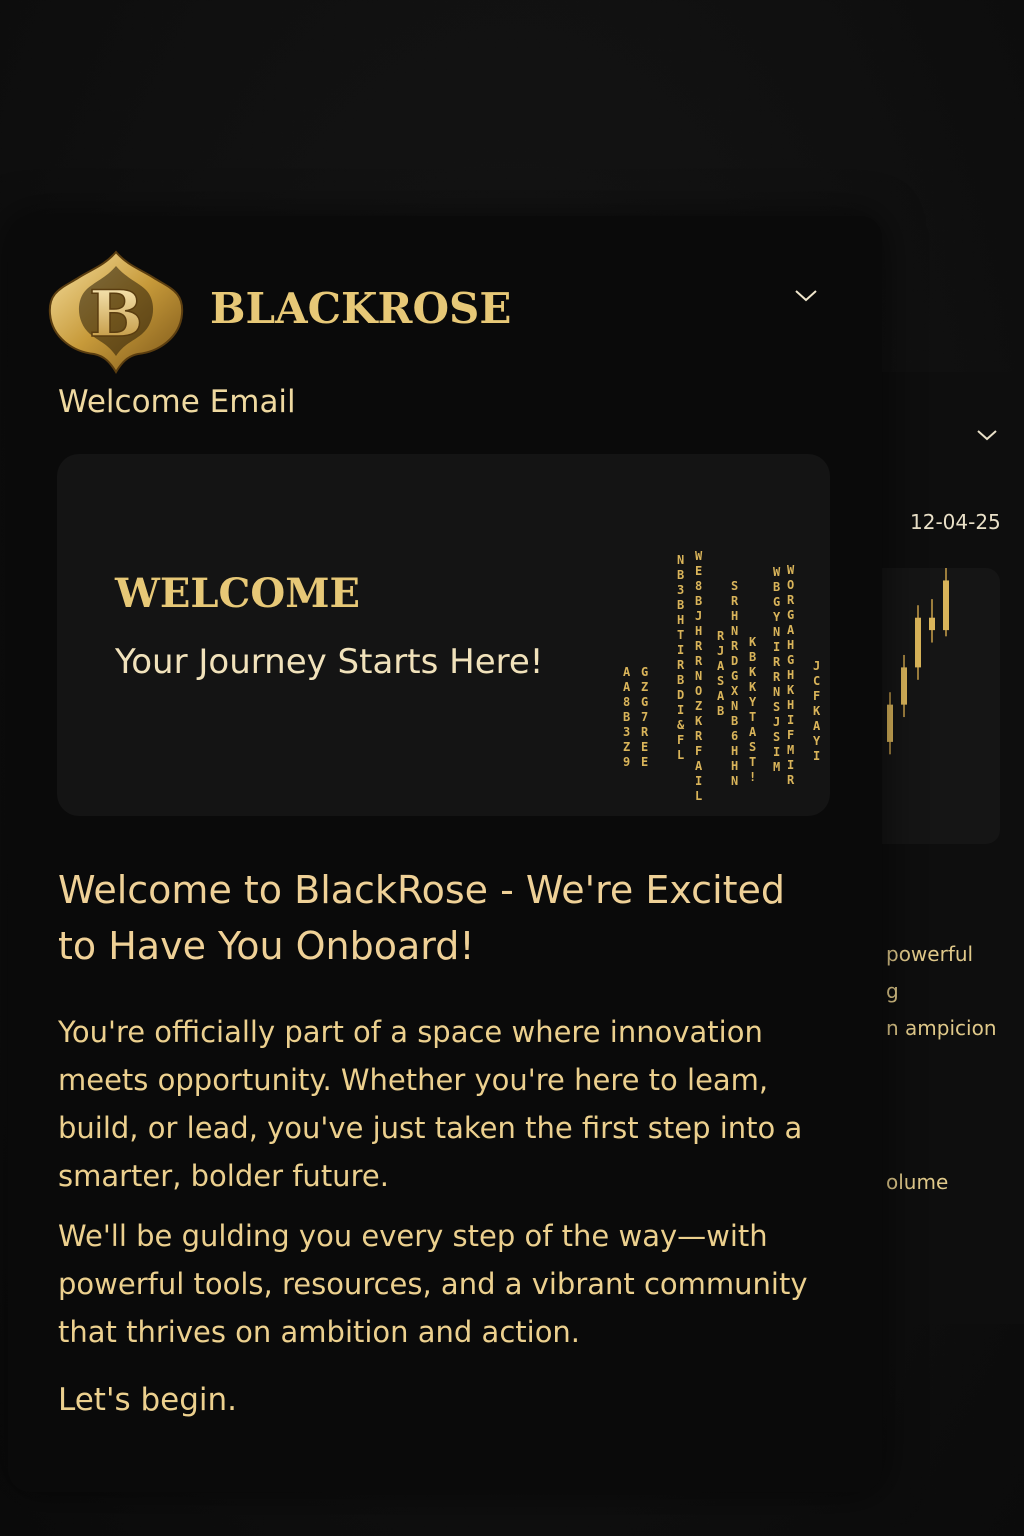 The height and width of the screenshot is (1536, 1024). I want to click on background-text-fragment: n ampicion, so click(941, 1028).